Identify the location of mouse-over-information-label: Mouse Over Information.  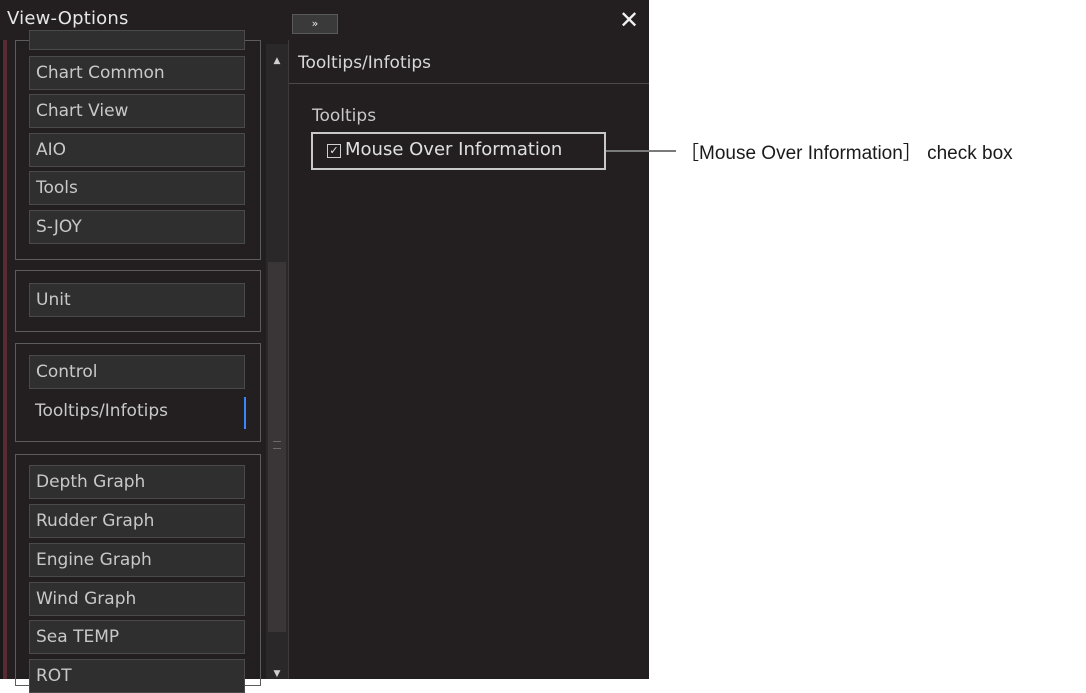
(453, 149).